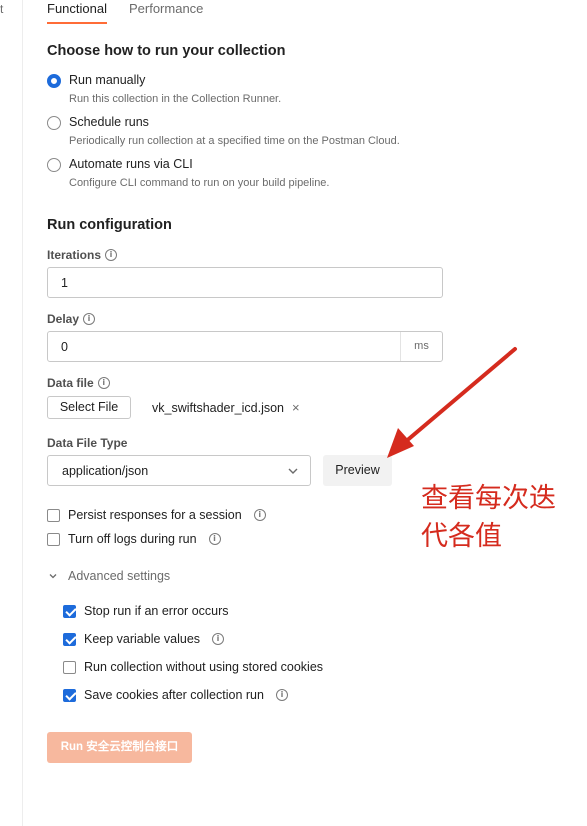 Image resolution: width=587 pixels, height=826 pixels. I want to click on delay-unit: ms, so click(421, 346).